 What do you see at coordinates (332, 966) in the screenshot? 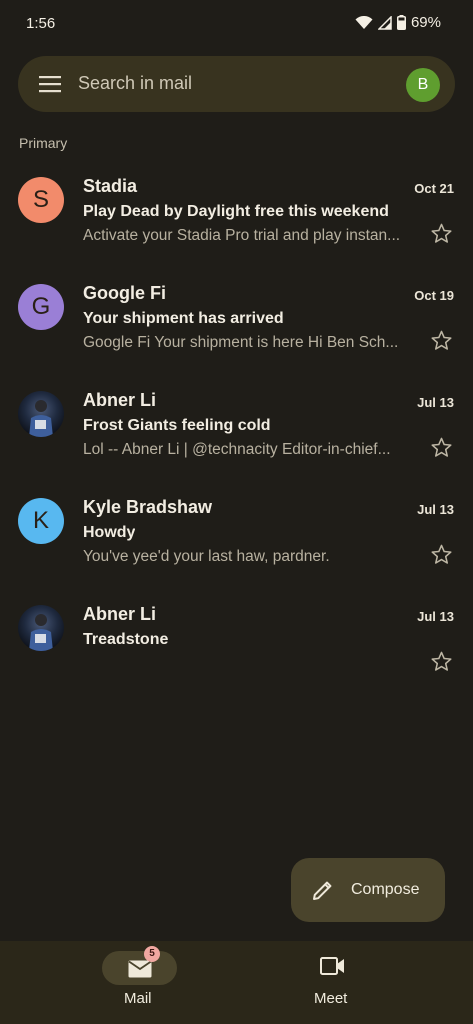
I see `video-camera-icon` at bounding box center [332, 966].